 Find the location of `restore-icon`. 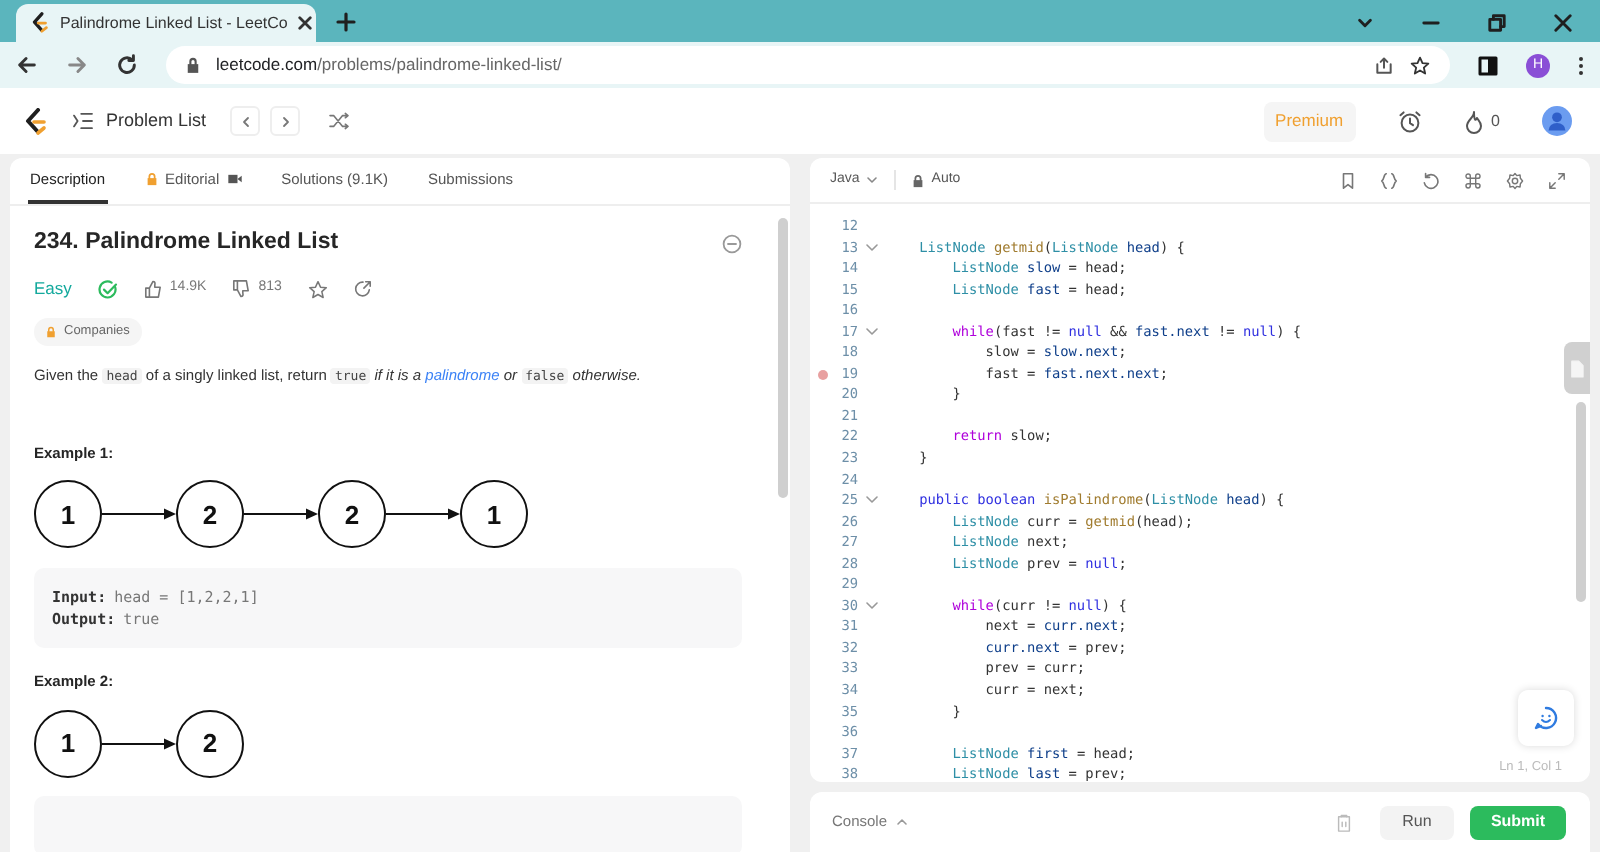

restore-icon is located at coordinates (1497, 23).